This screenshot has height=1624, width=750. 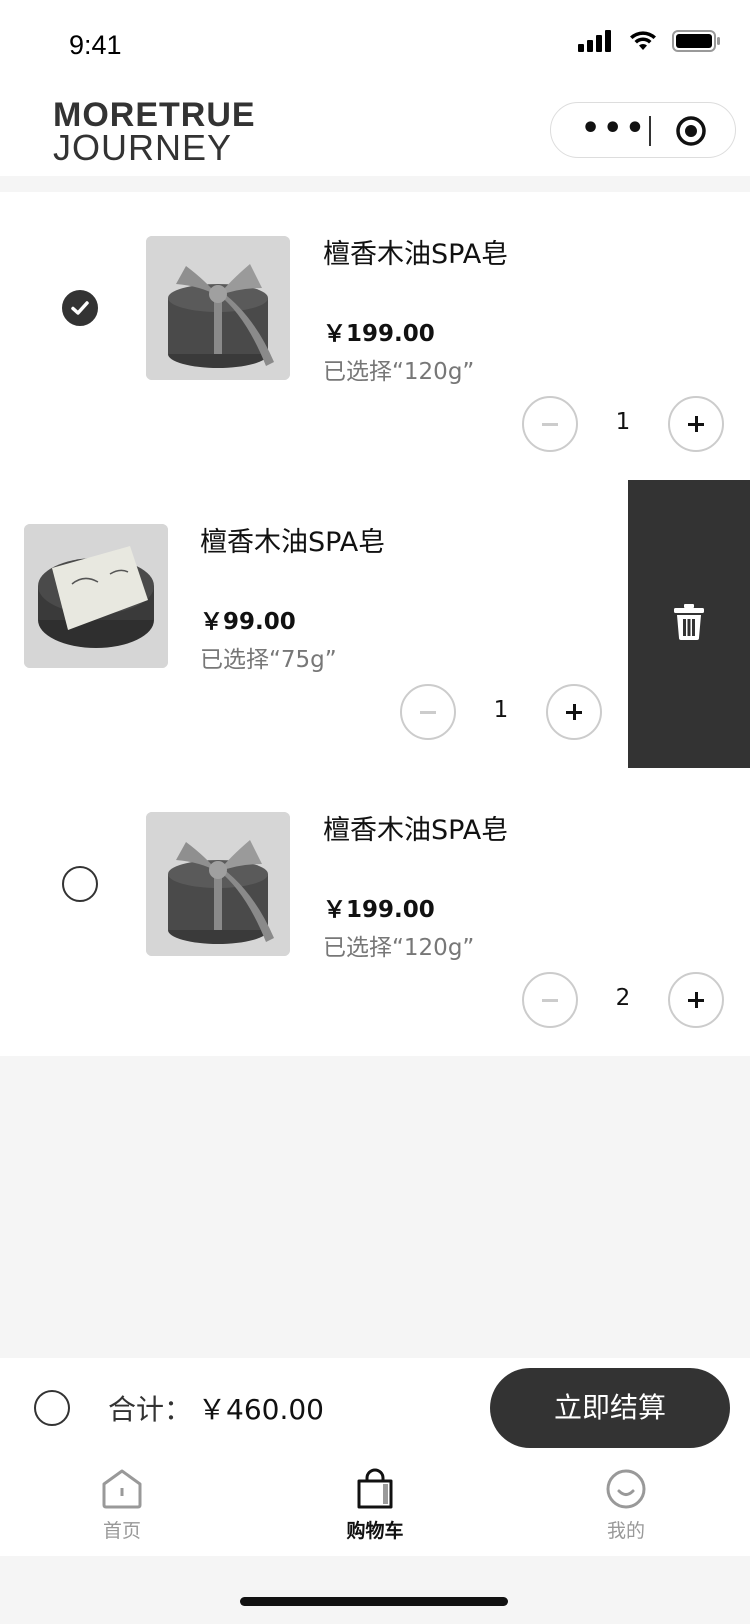 I want to click on battery-icon, so click(x=696, y=41).